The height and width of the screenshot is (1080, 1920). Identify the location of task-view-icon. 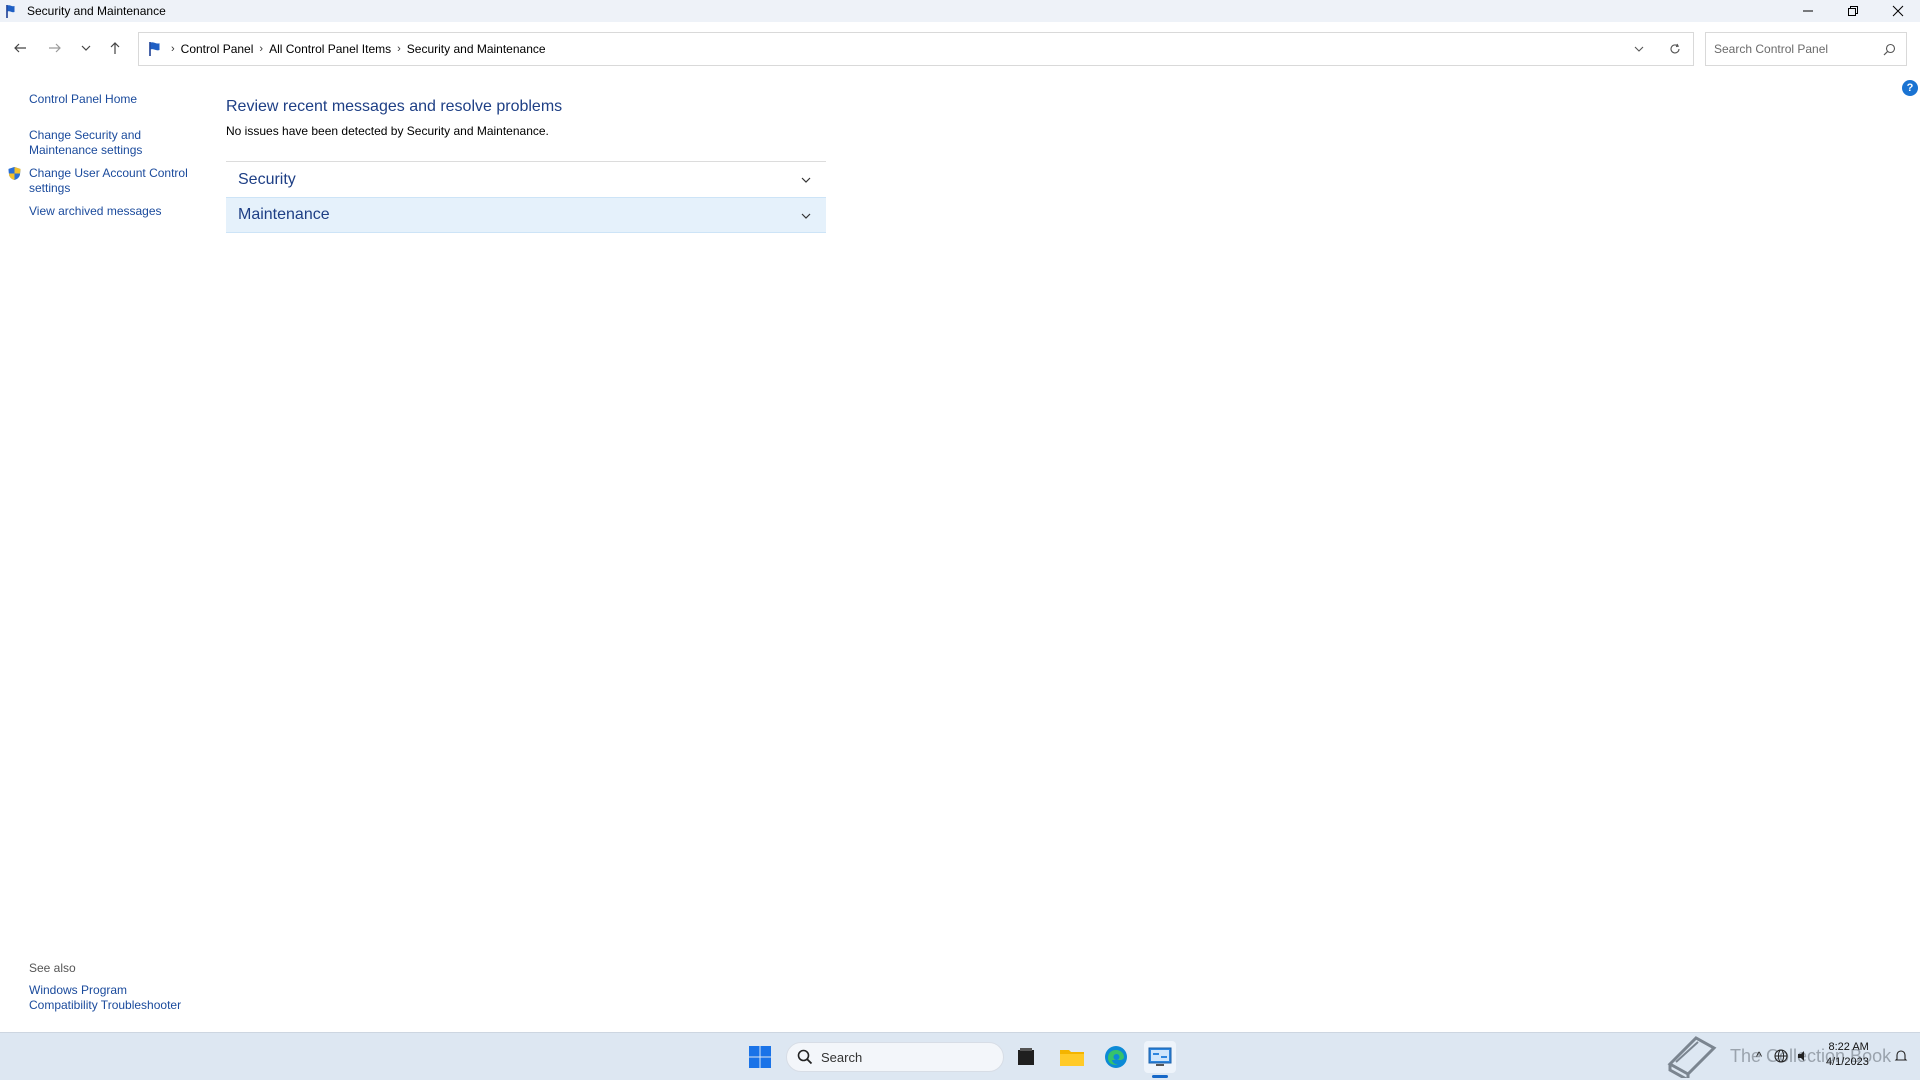
(1026, 1056).